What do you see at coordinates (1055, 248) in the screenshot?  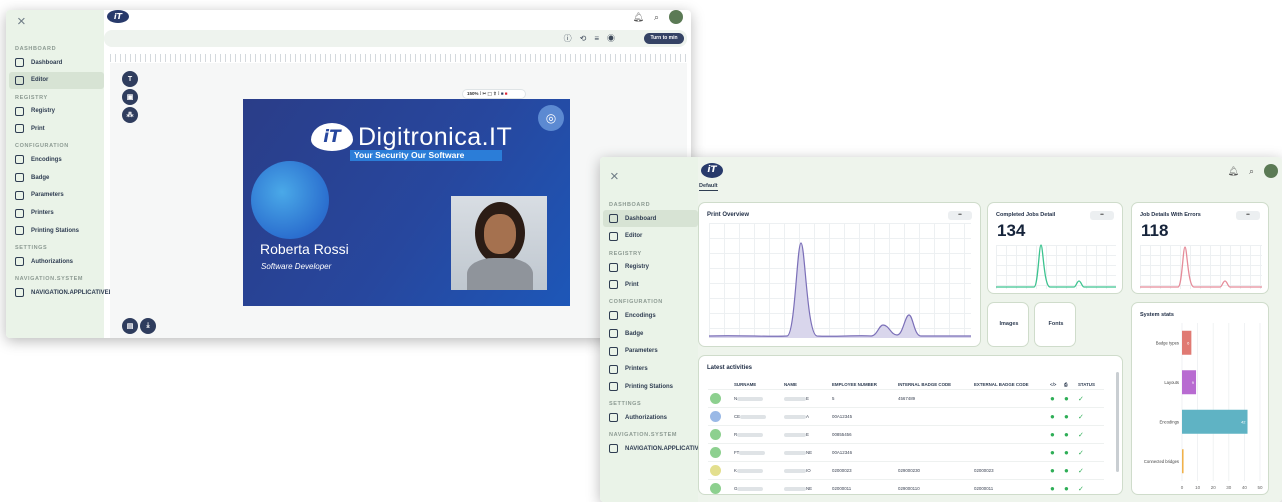 I see `completed-jobs-card: Completed Jobs Detail •• 134` at bounding box center [1055, 248].